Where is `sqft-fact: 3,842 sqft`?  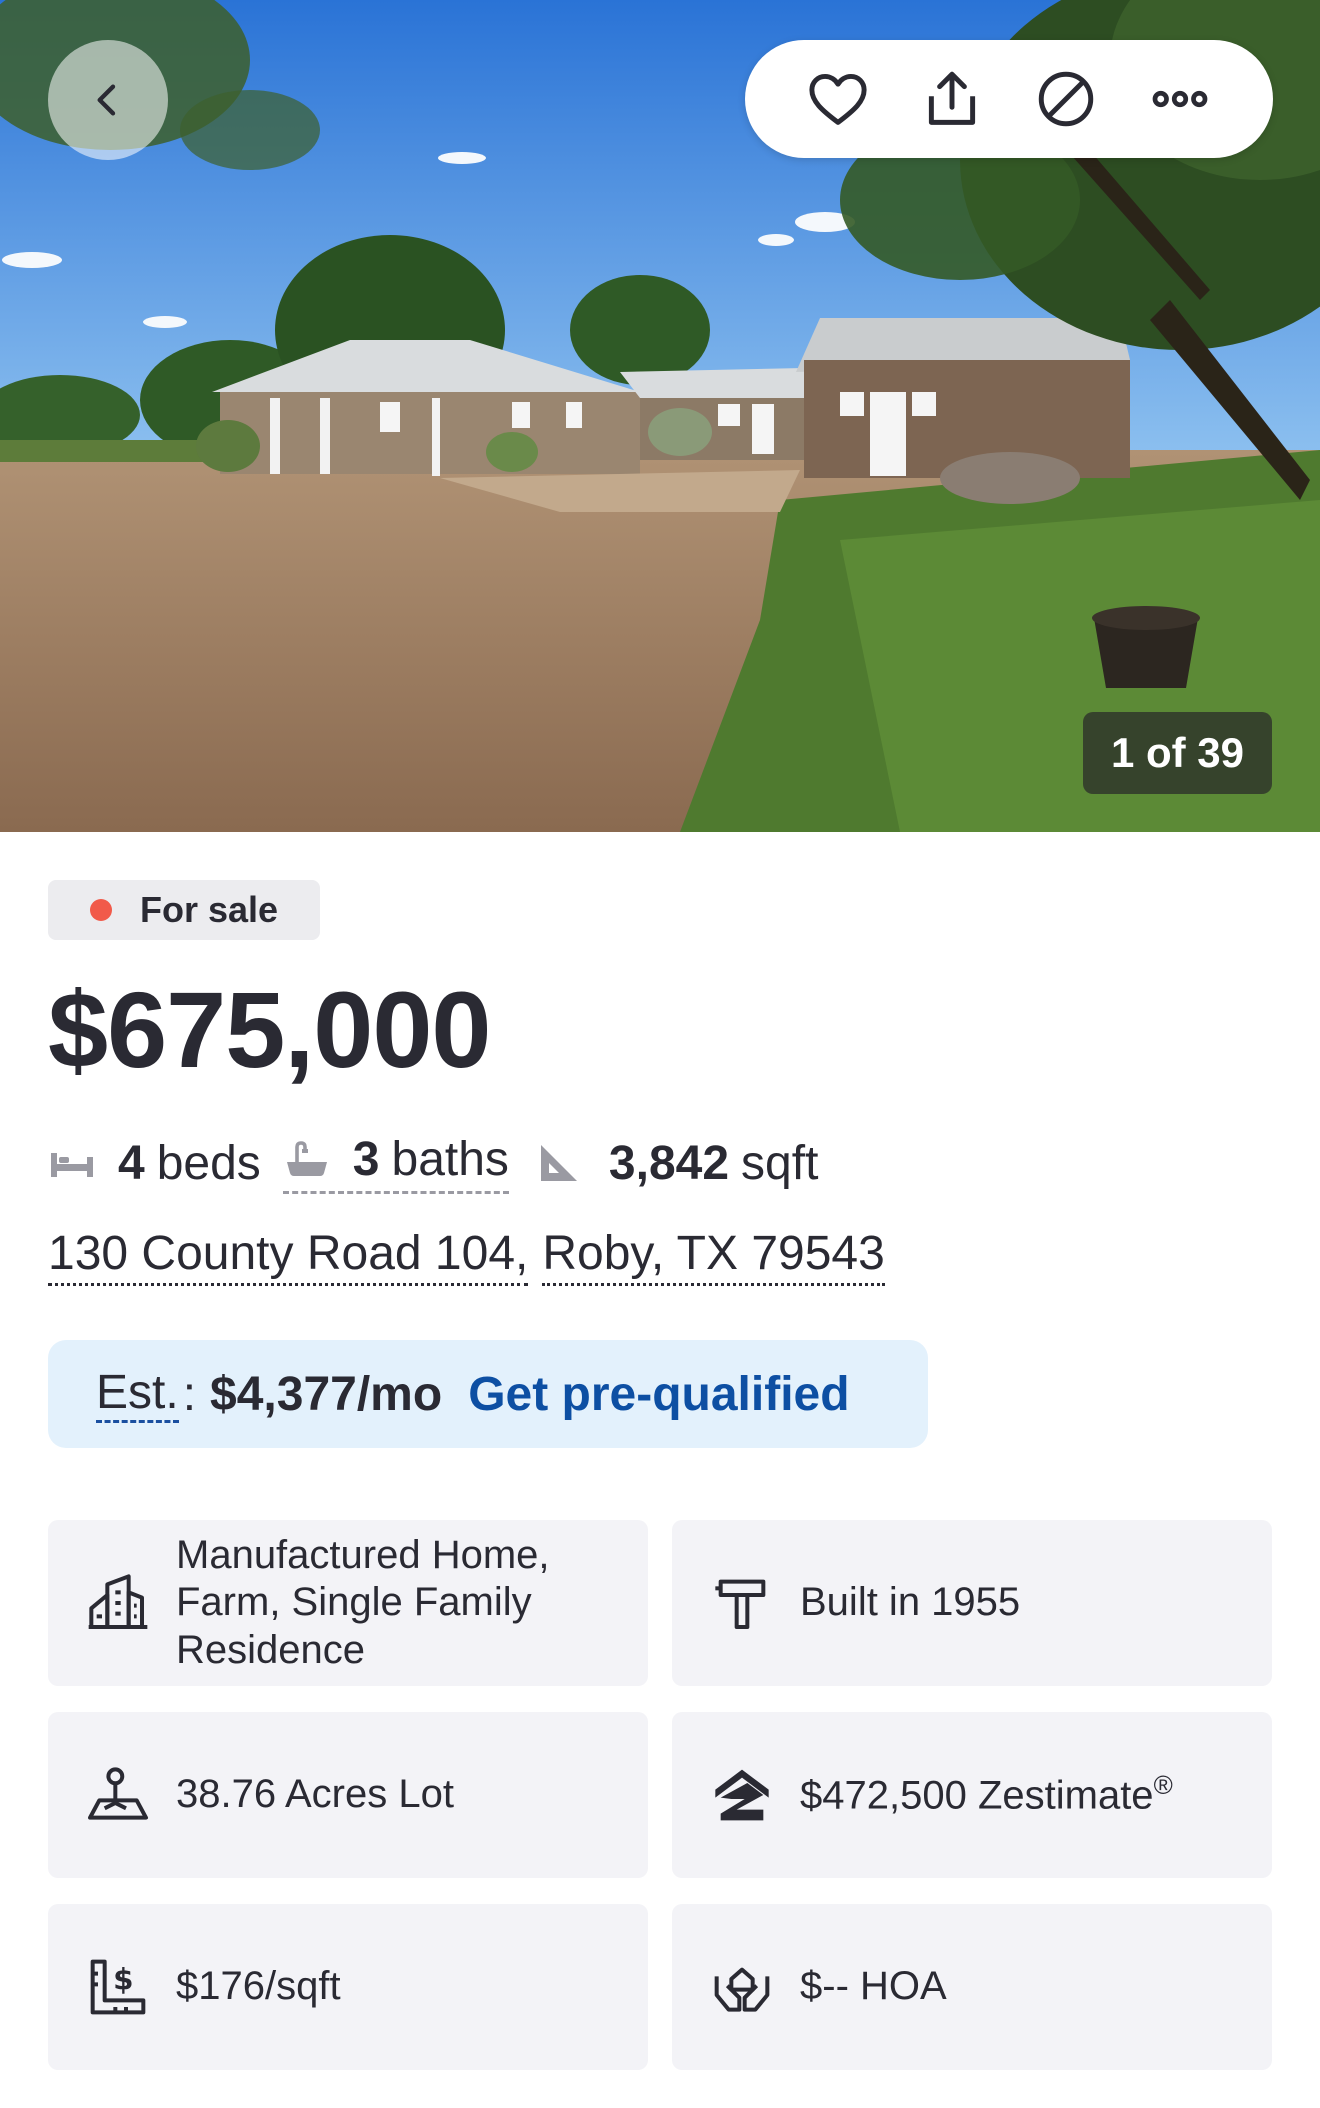
sqft-fact: 3,842 sqft is located at coordinates (677, 1163).